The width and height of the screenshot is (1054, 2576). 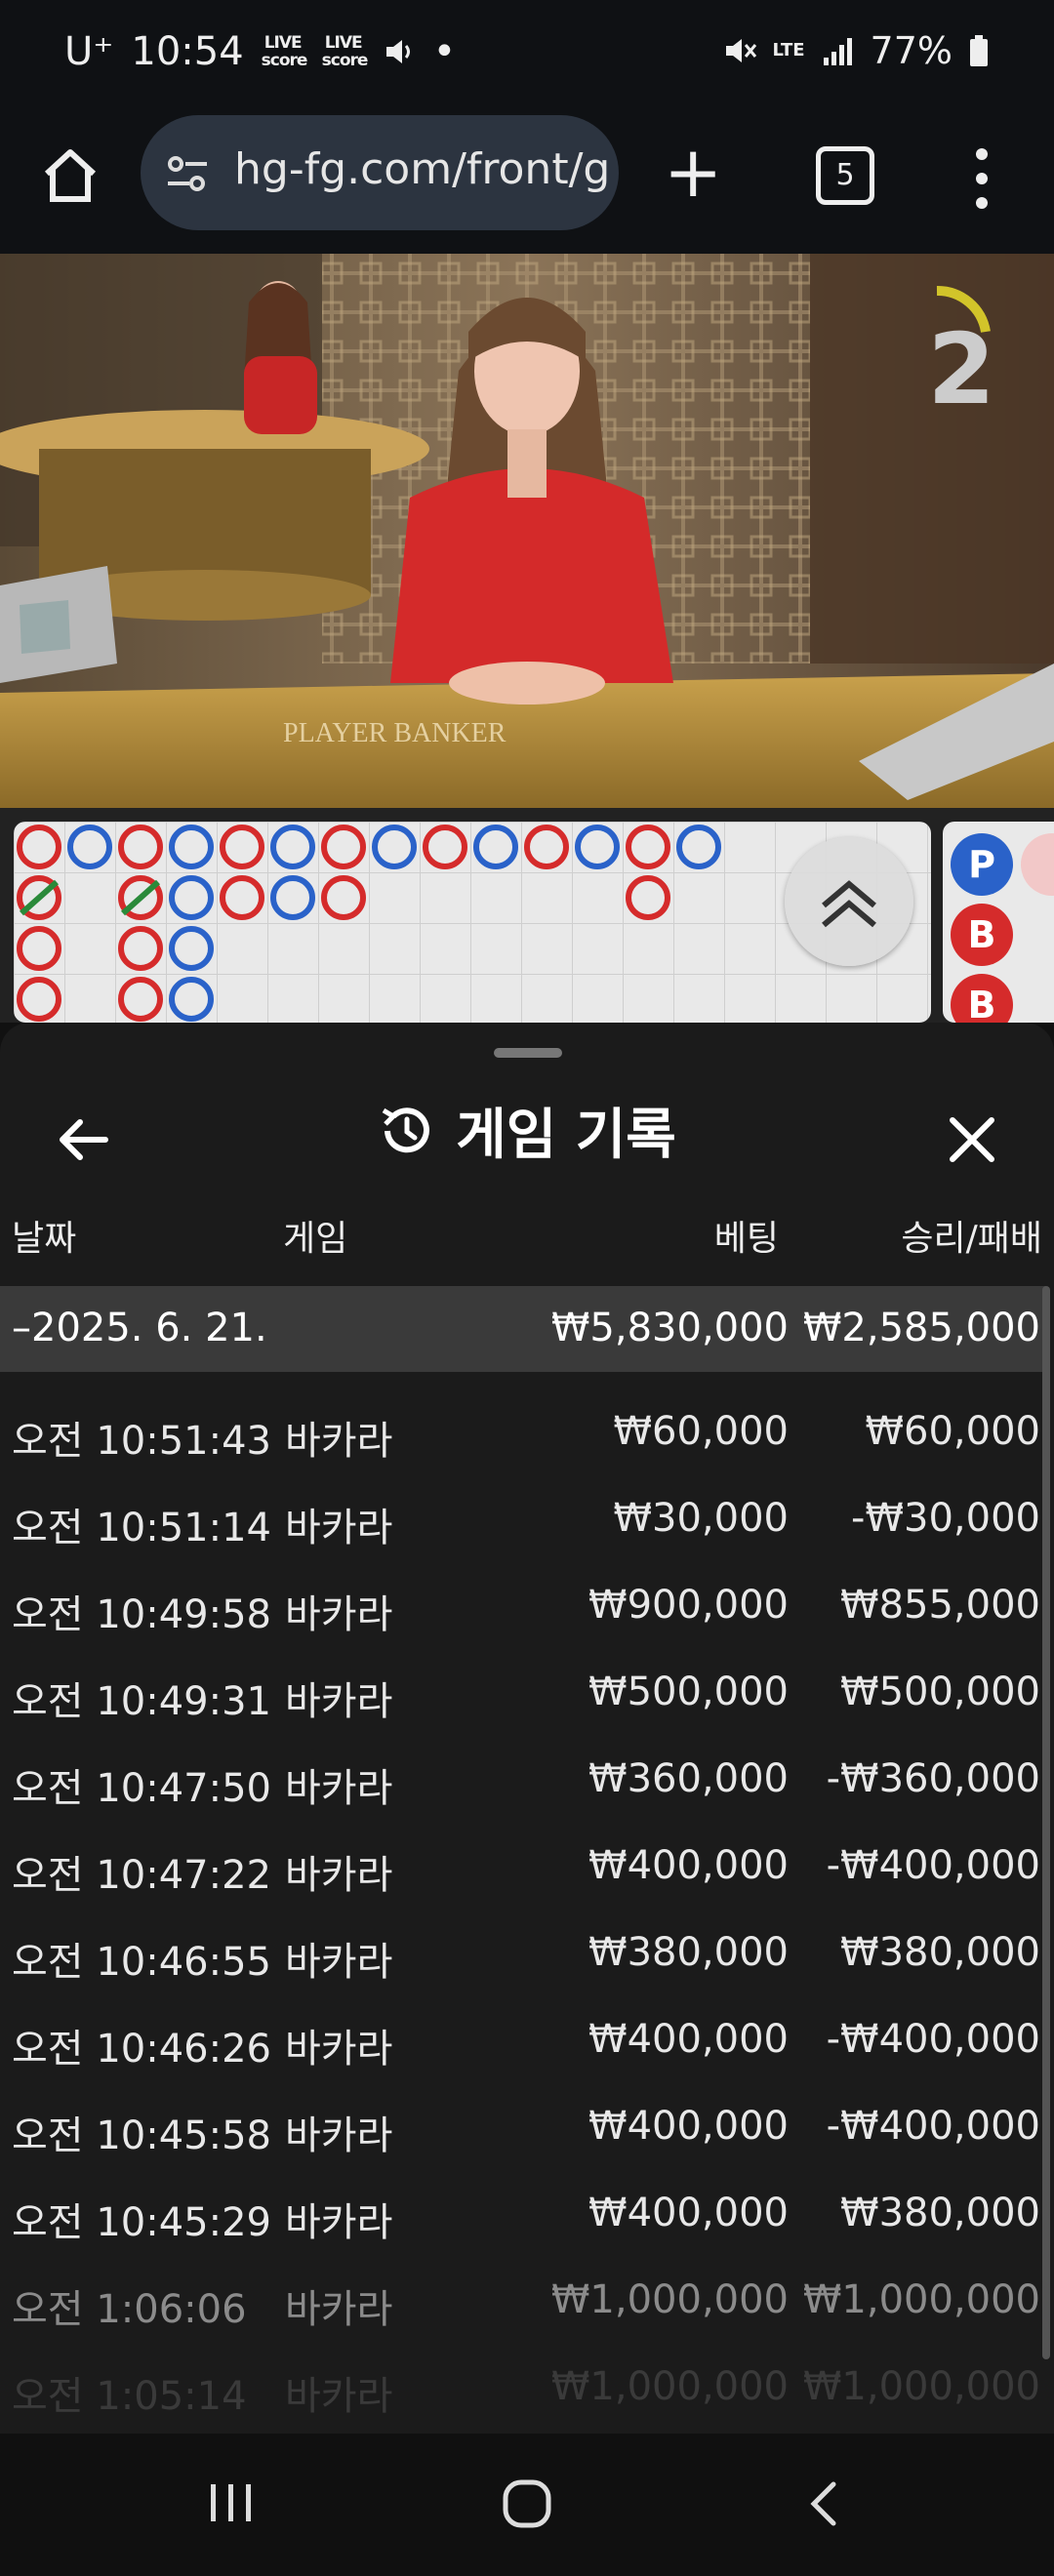 I want to click on table-row: 오전 10:51:14 바카라 ₩30,000 -₩30,000, so click(x=523, y=1515).